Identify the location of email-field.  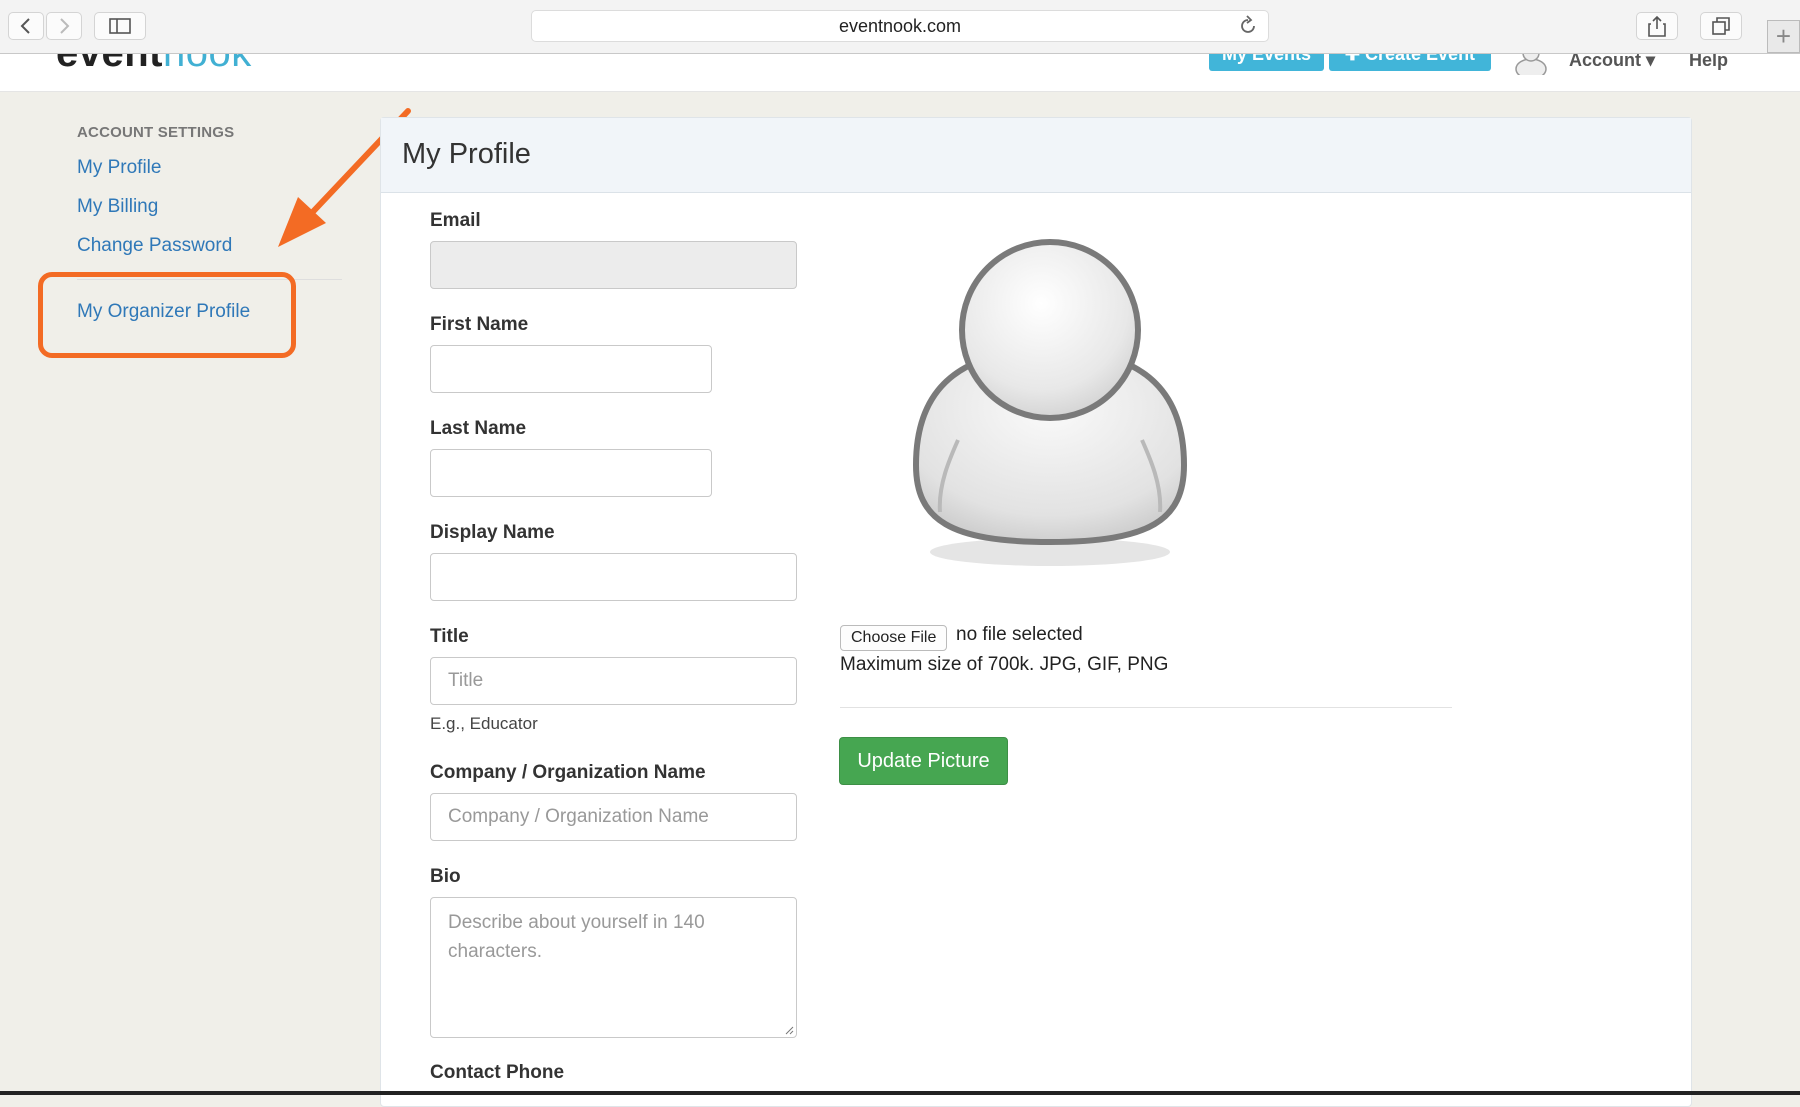
(613, 265).